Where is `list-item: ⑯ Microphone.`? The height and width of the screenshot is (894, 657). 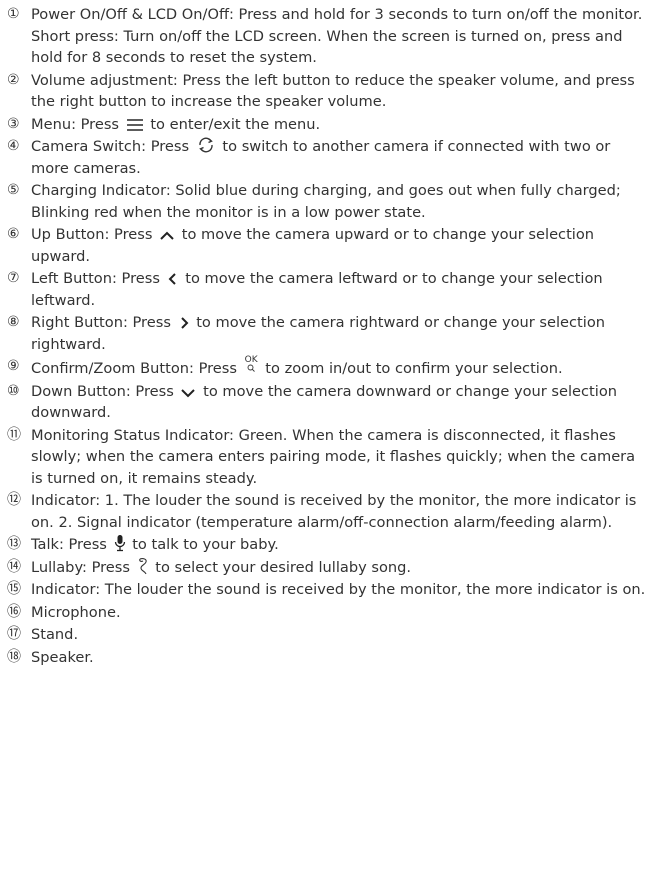 list-item: ⑯ Microphone. is located at coordinates (327, 613).